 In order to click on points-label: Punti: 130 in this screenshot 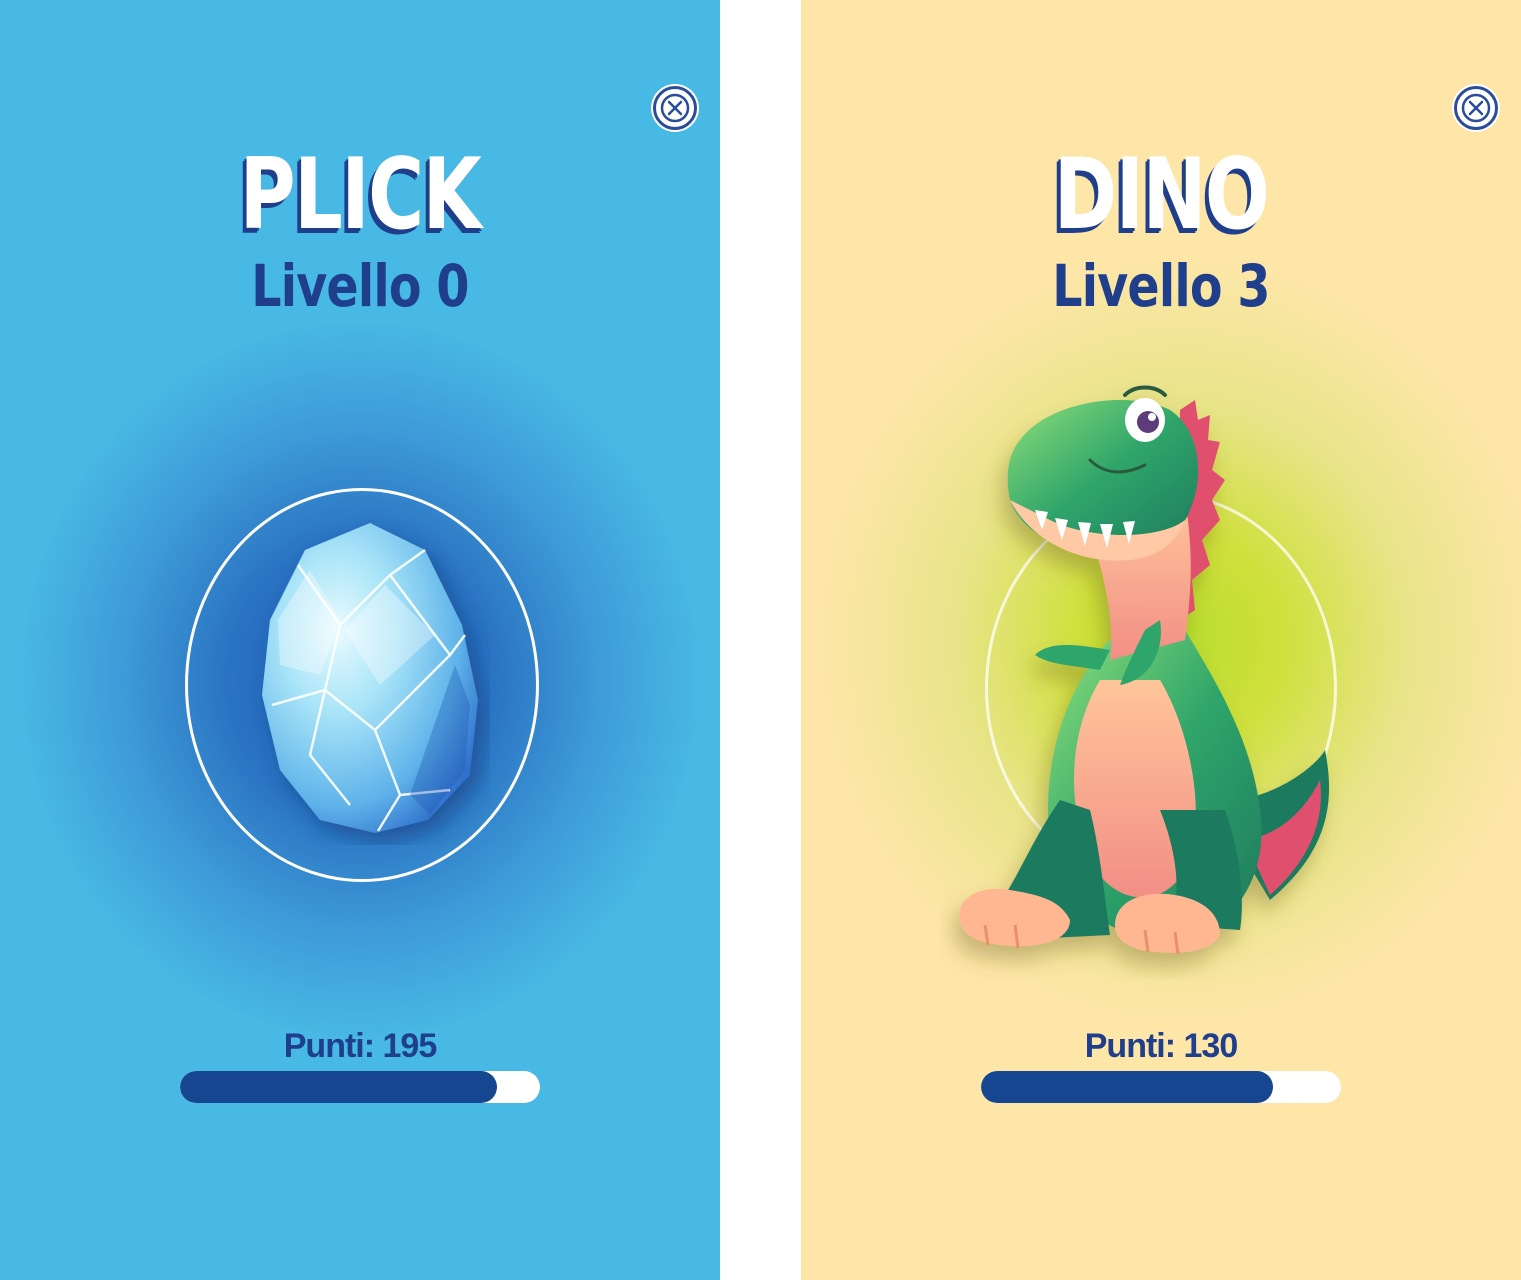, I will do `click(1161, 1046)`.